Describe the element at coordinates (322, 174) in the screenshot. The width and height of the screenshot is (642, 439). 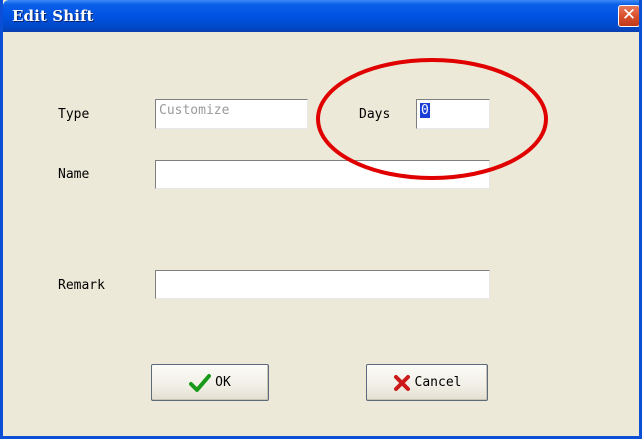
I see `name-field` at that location.